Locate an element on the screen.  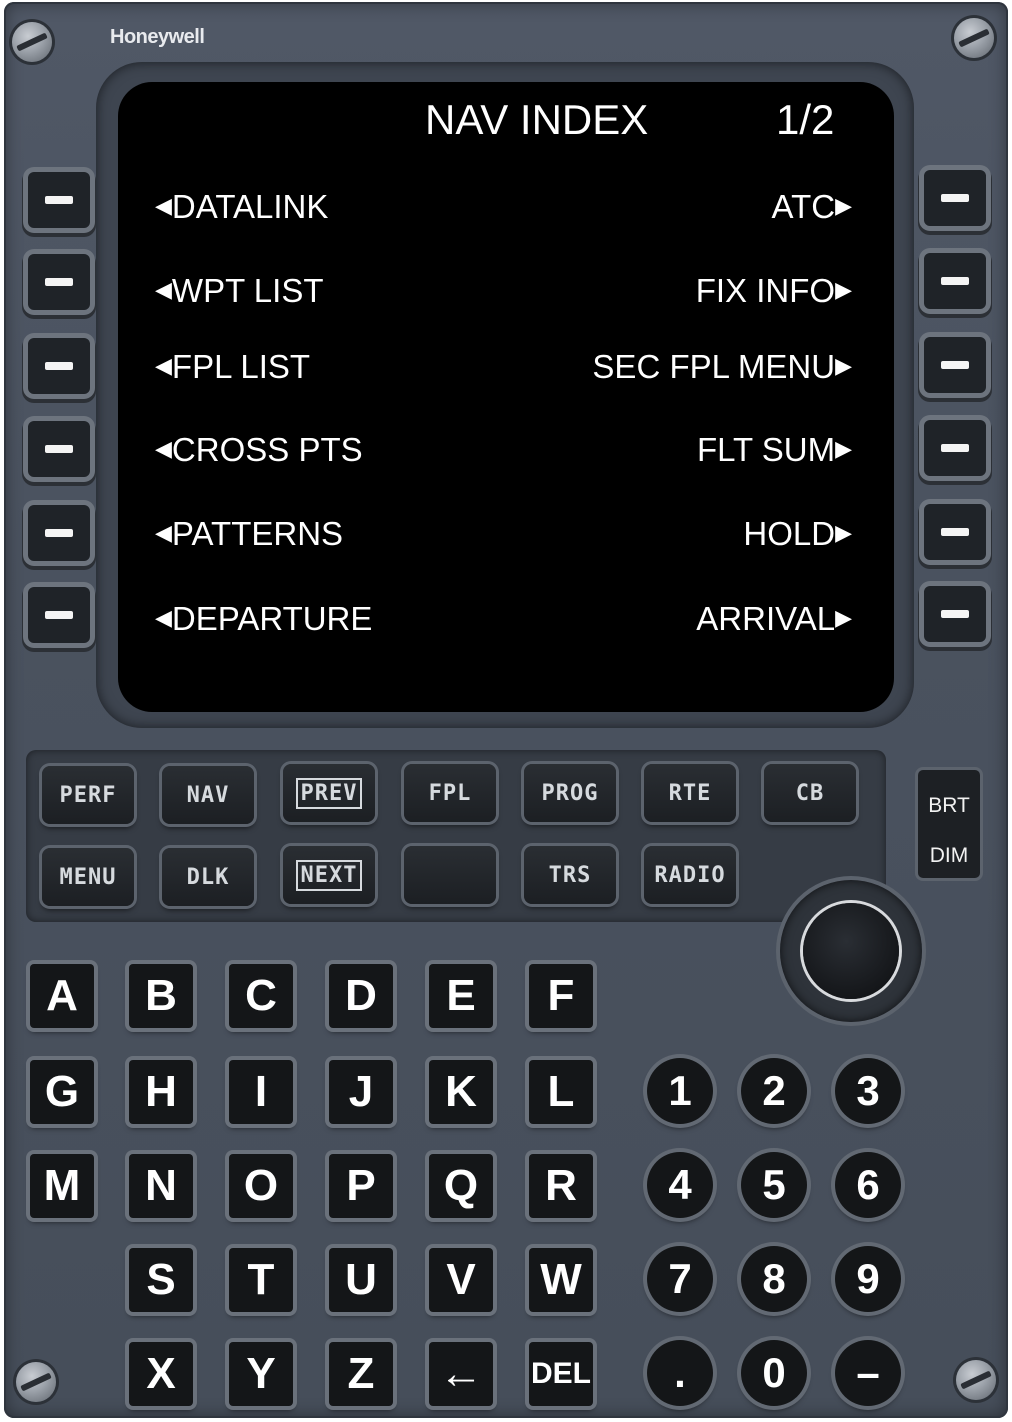
cb-key: CB is located at coordinates (810, 793).